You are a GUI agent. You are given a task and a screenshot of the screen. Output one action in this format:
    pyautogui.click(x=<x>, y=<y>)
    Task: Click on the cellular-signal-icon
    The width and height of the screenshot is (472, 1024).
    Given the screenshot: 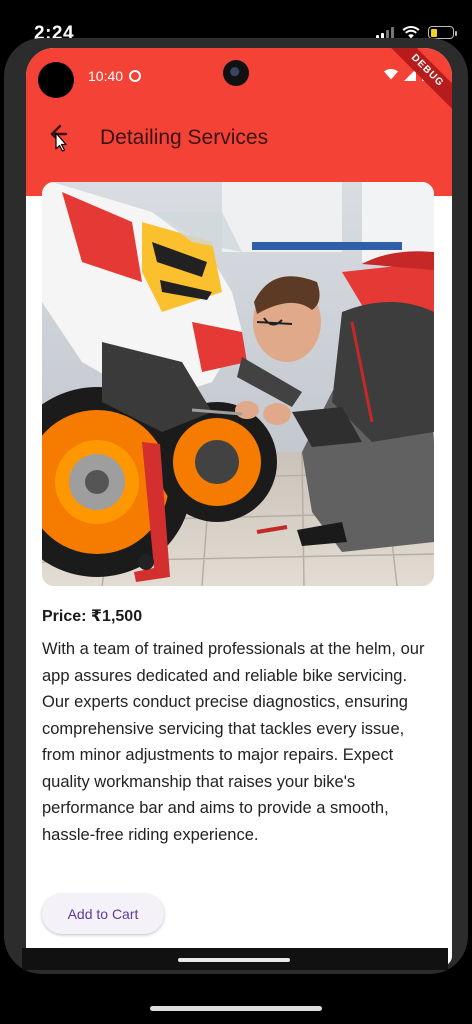 What is the action you would take?
    pyautogui.click(x=385, y=32)
    